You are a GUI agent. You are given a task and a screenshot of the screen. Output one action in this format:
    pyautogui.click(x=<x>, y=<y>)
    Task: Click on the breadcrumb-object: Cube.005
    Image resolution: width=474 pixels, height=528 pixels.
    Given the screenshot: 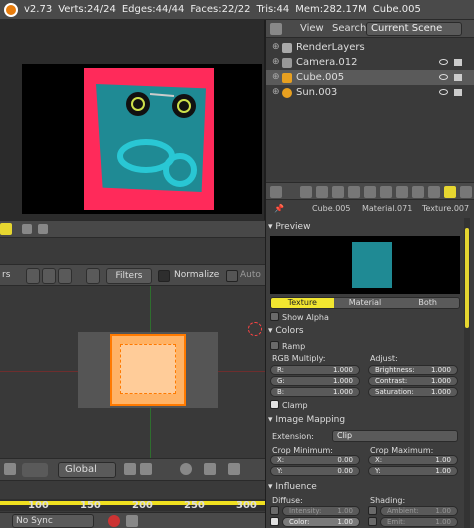 What is the action you would take?
    pyautogui.click(x=331, y=208)
    